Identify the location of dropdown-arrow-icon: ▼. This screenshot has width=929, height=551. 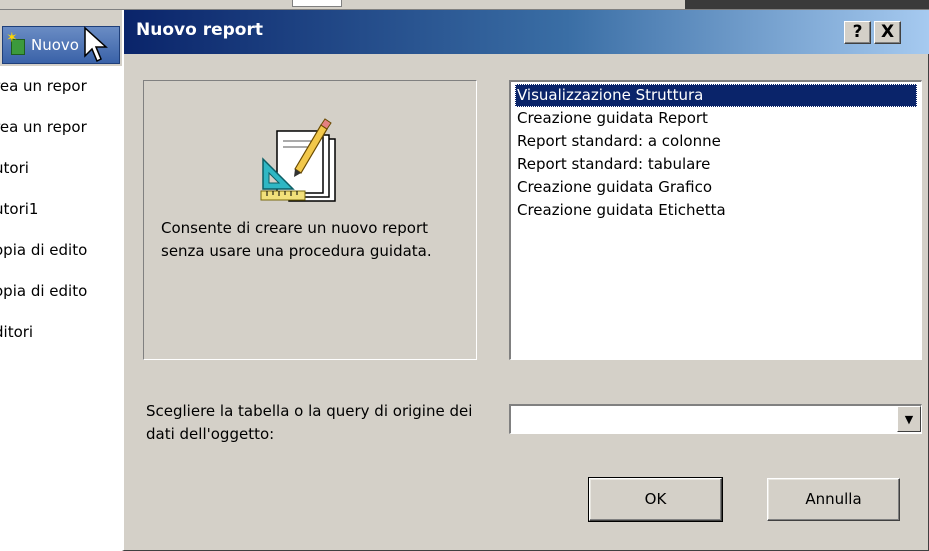
(909, 419).